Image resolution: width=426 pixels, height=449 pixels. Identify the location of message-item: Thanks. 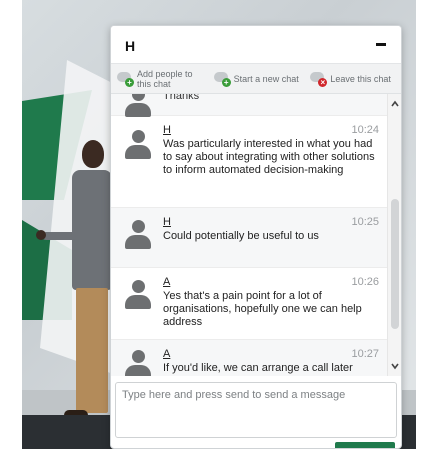
(250, 106).